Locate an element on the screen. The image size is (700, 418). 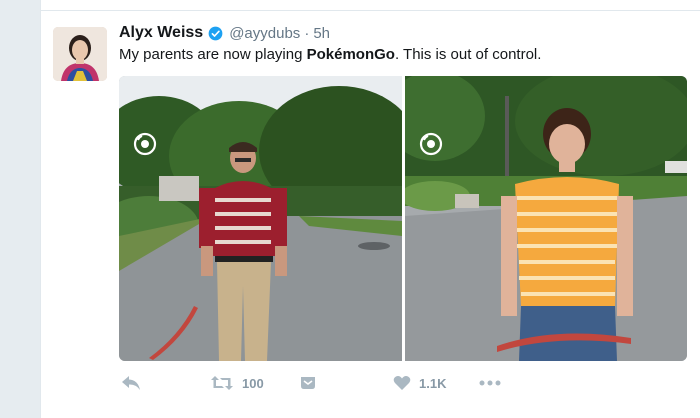
retweet-icon is located at coordinates (222, 383).